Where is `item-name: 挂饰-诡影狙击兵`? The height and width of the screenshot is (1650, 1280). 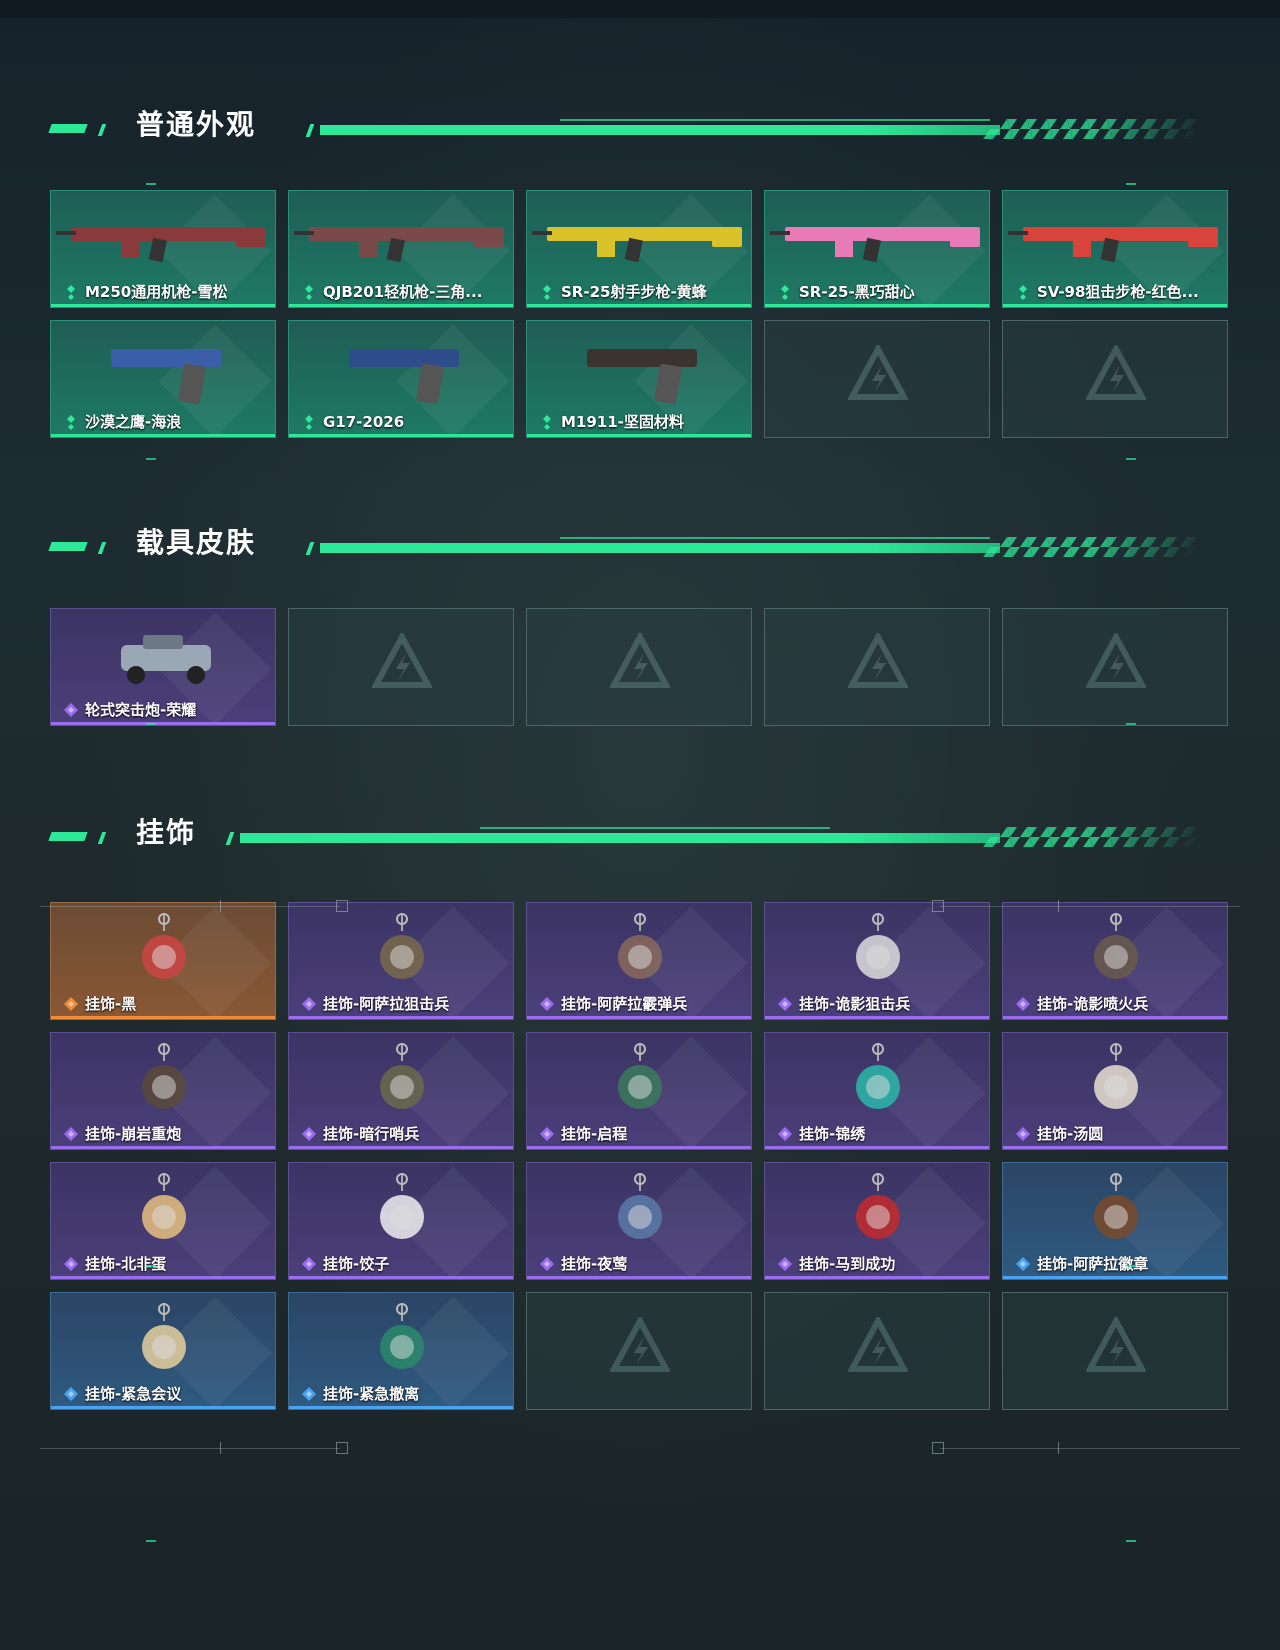 item-name: 挂饰-诡影狙击兵 is located at coordinates (855, 1004).